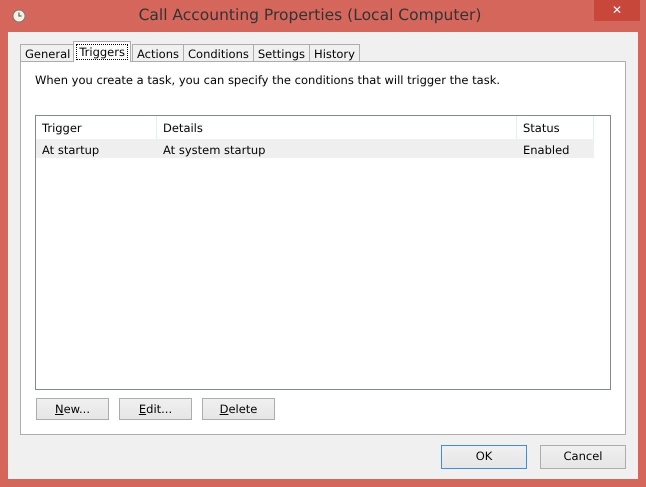  I want to click on close-button: ✕, so click(617, 10).